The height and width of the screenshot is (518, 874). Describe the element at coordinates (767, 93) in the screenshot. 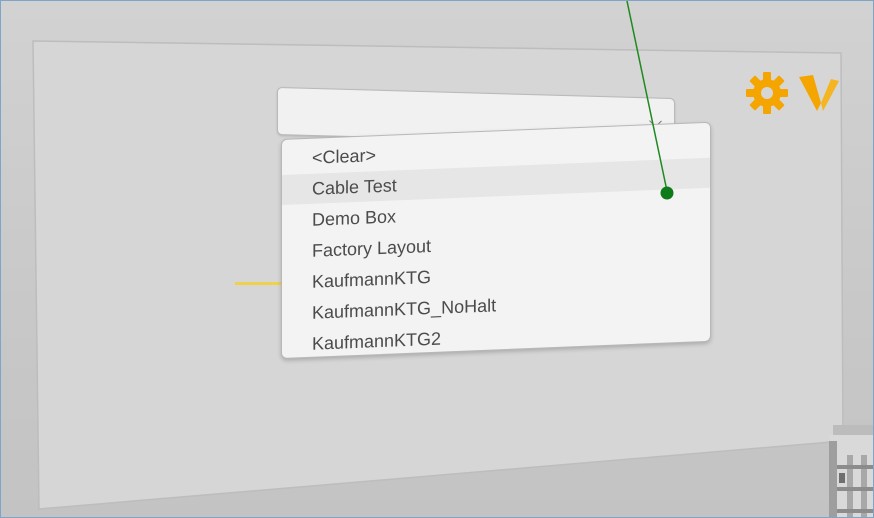

I see `gear-icon` at that location.